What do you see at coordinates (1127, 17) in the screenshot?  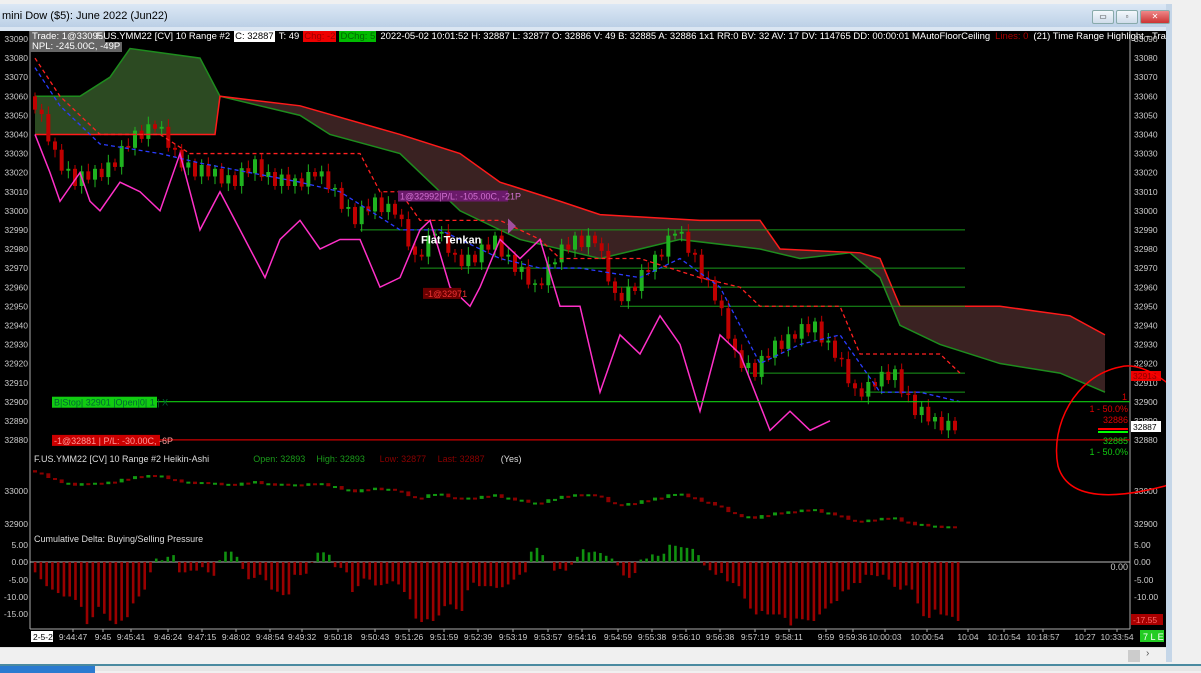 I see `restore-button: ▫` at bounding box center [1127, 17].